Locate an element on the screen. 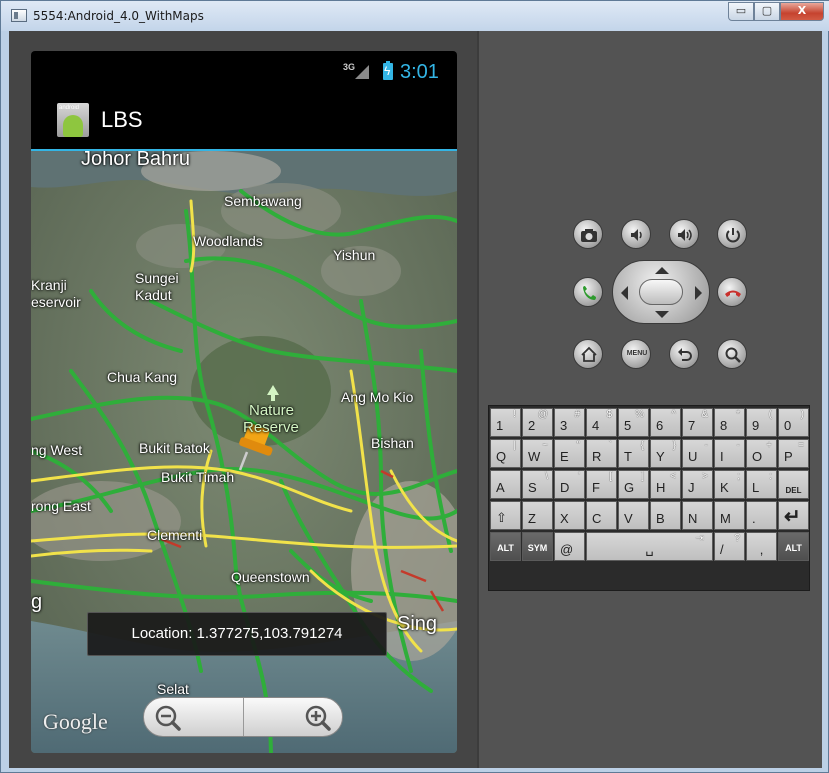  key-space: ␣ ⇥ is located at coordinates (649, 546).